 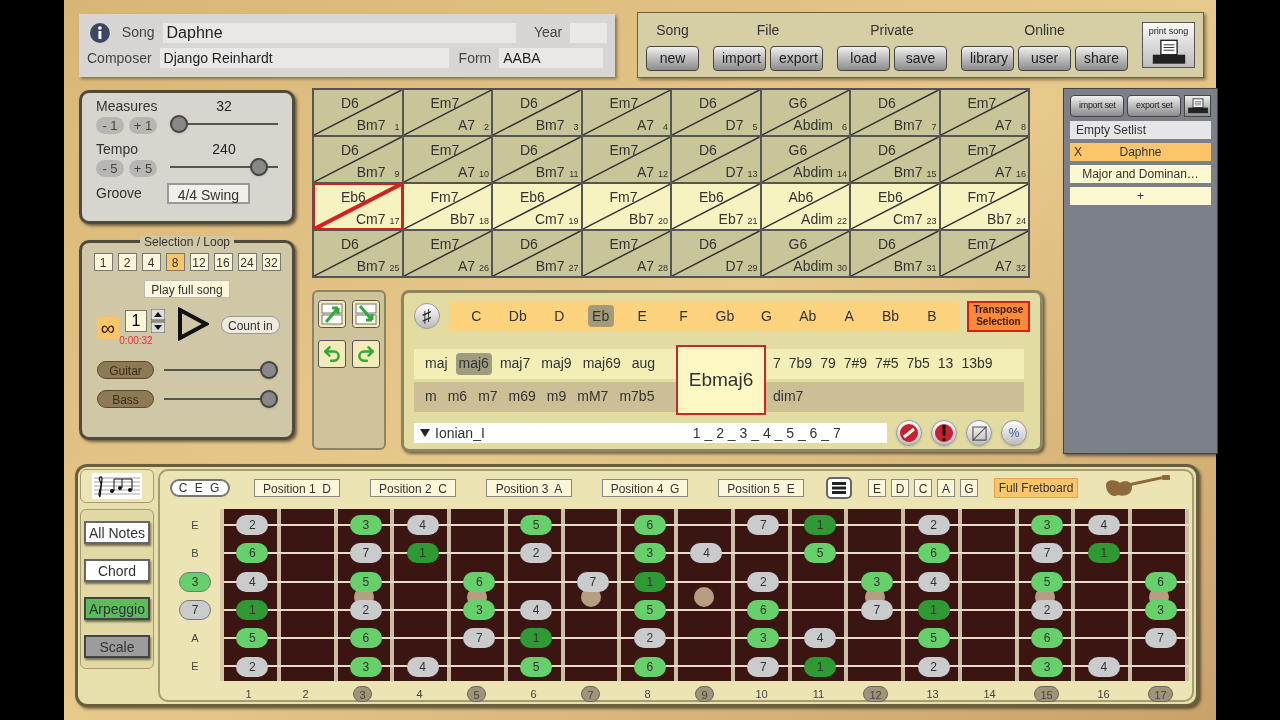 I want to click on toolbar-button: import, so click(x=739, y=58).